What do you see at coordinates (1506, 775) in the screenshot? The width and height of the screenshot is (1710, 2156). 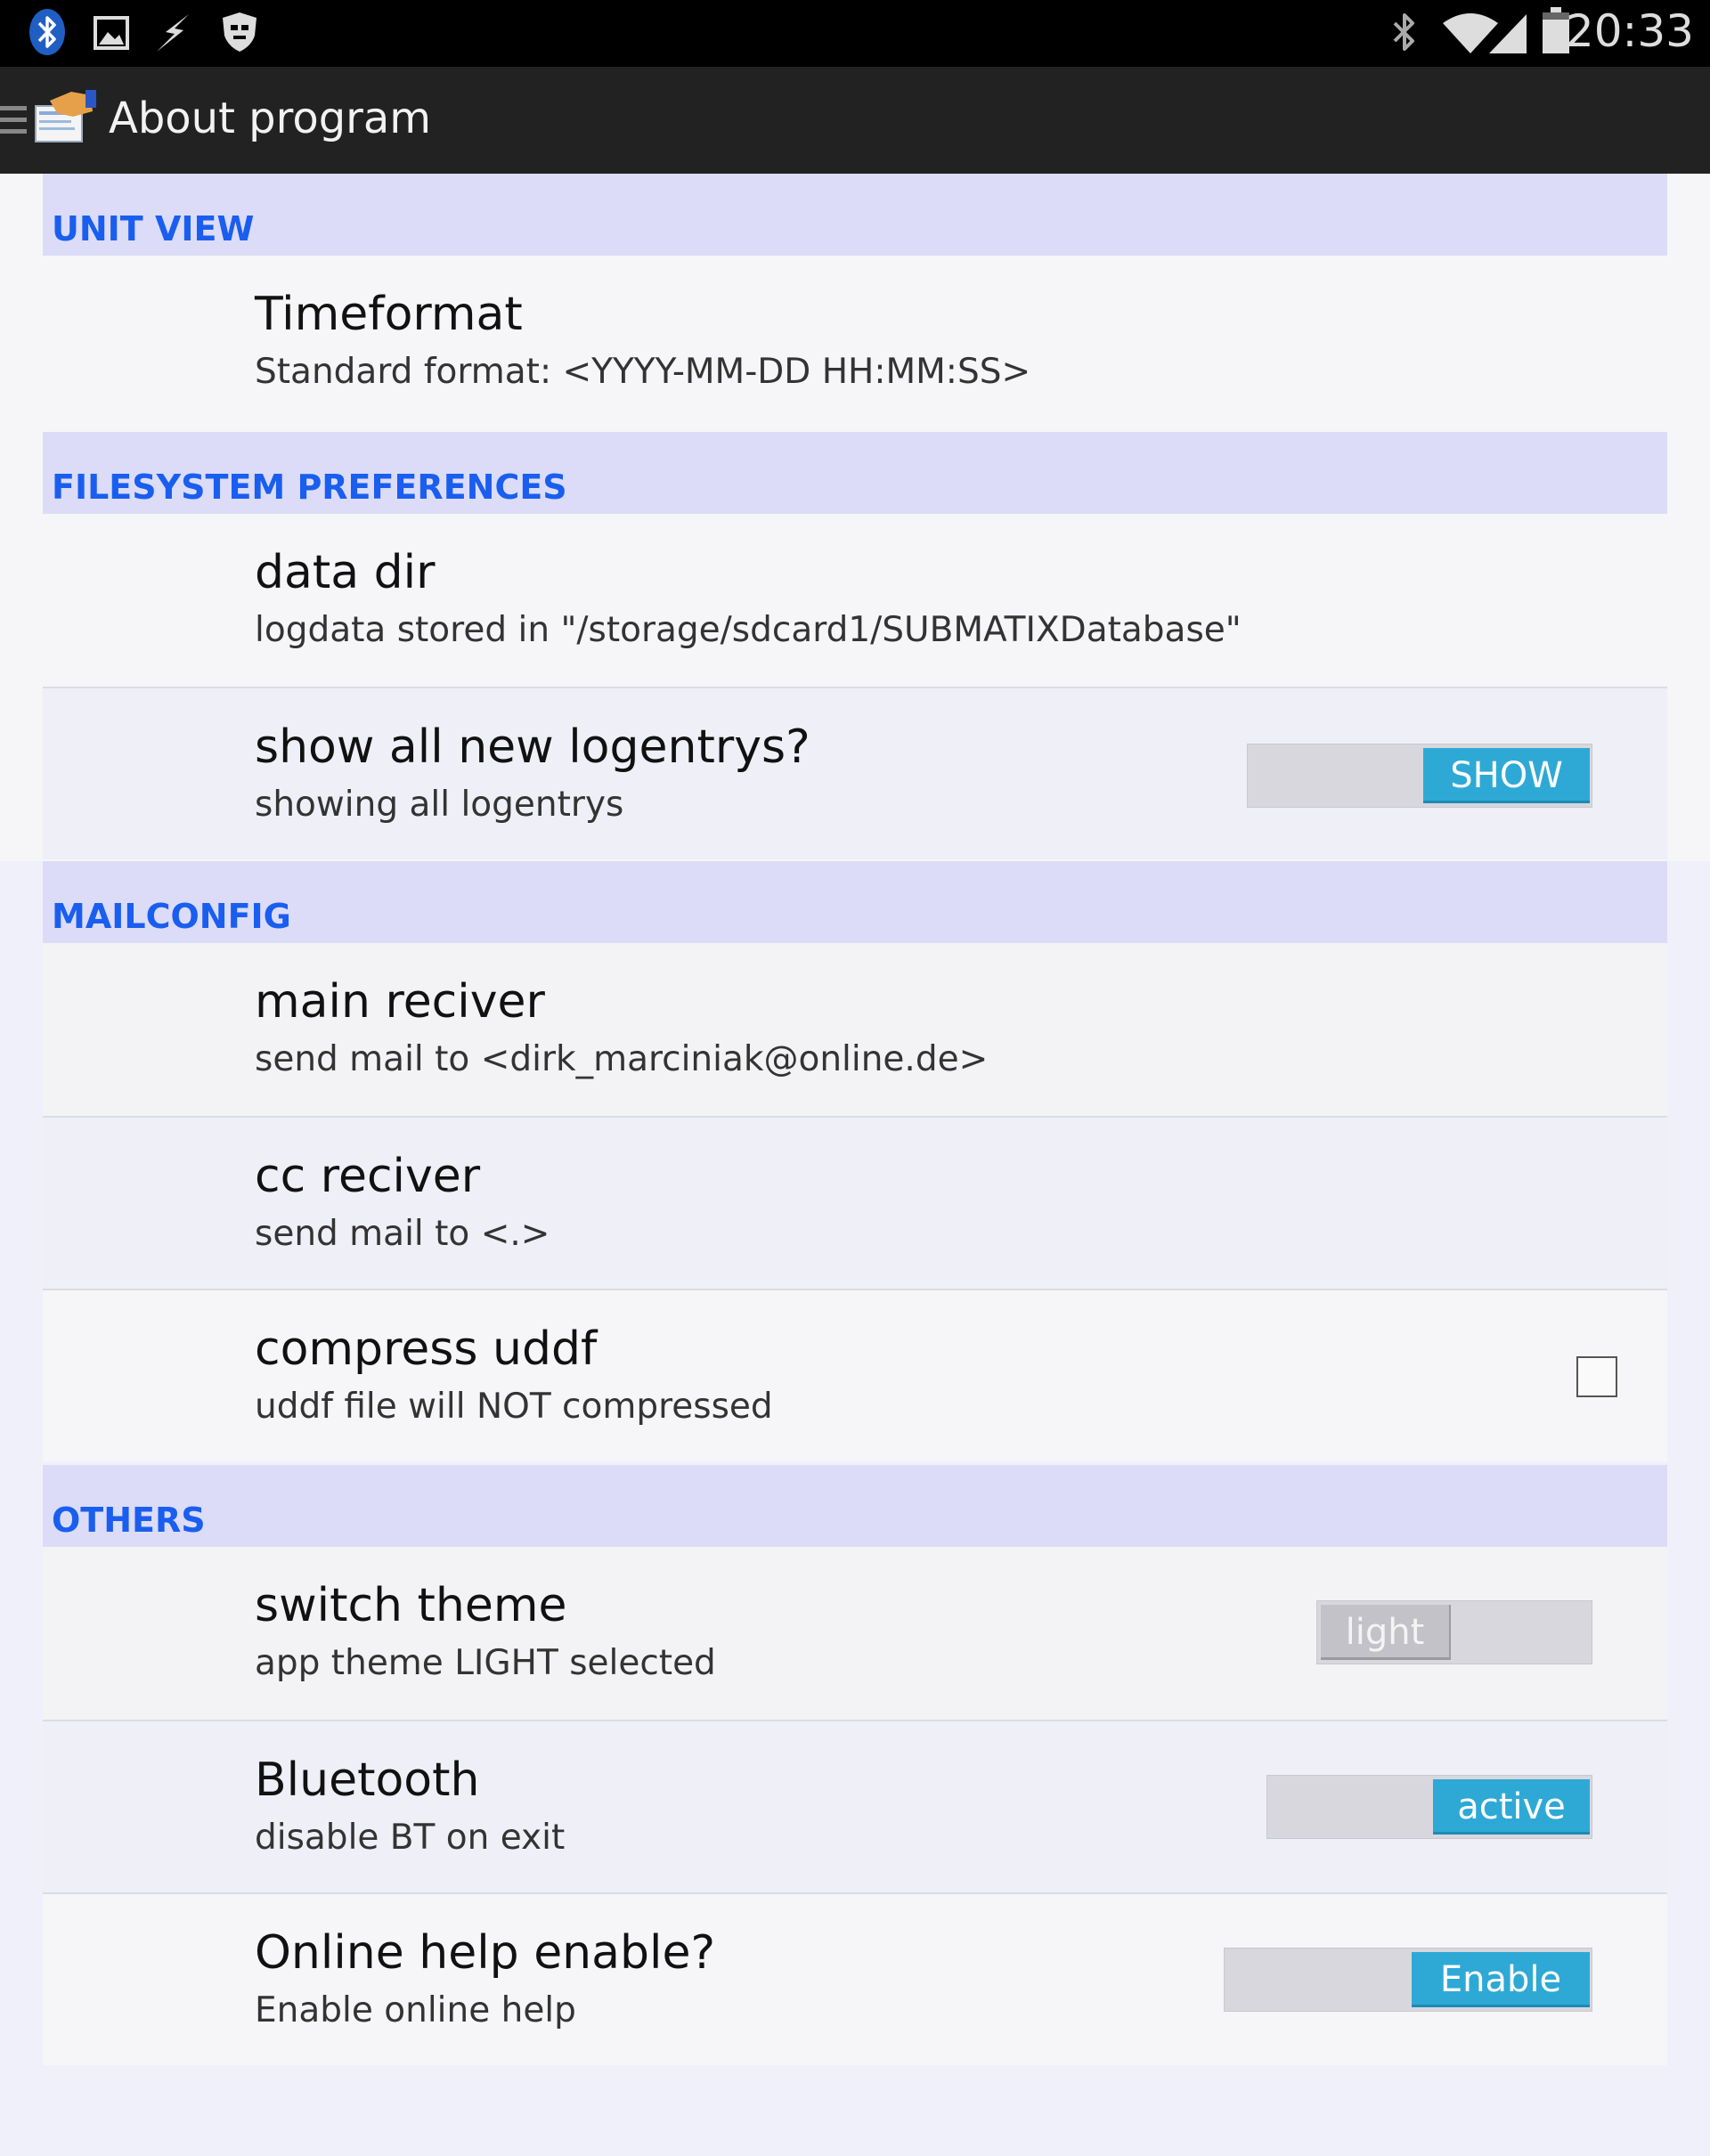 I see `toggle-thumb: SHOW` at bounding box center [1506, 775].